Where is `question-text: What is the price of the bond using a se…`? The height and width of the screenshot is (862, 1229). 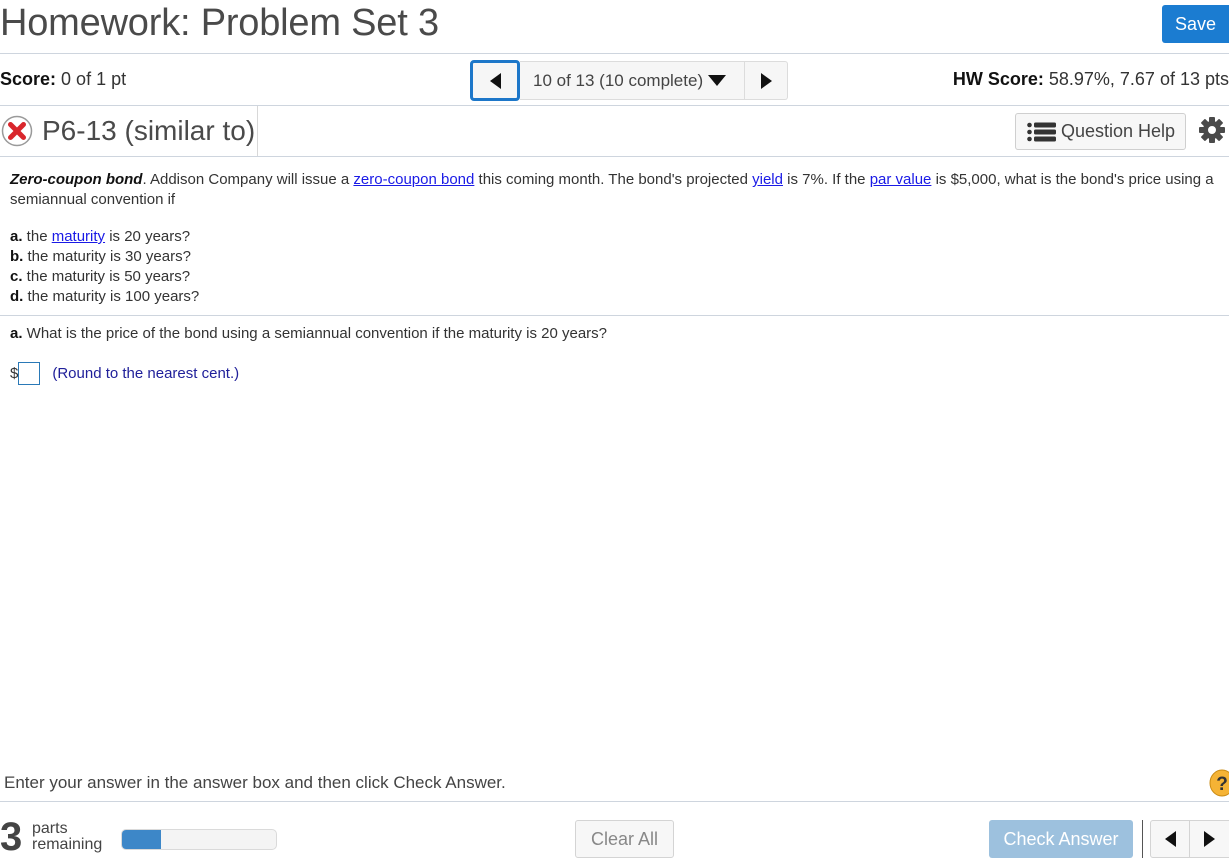
question-text: What is the price of the bond using a se… is located at coordinates (315, 333).